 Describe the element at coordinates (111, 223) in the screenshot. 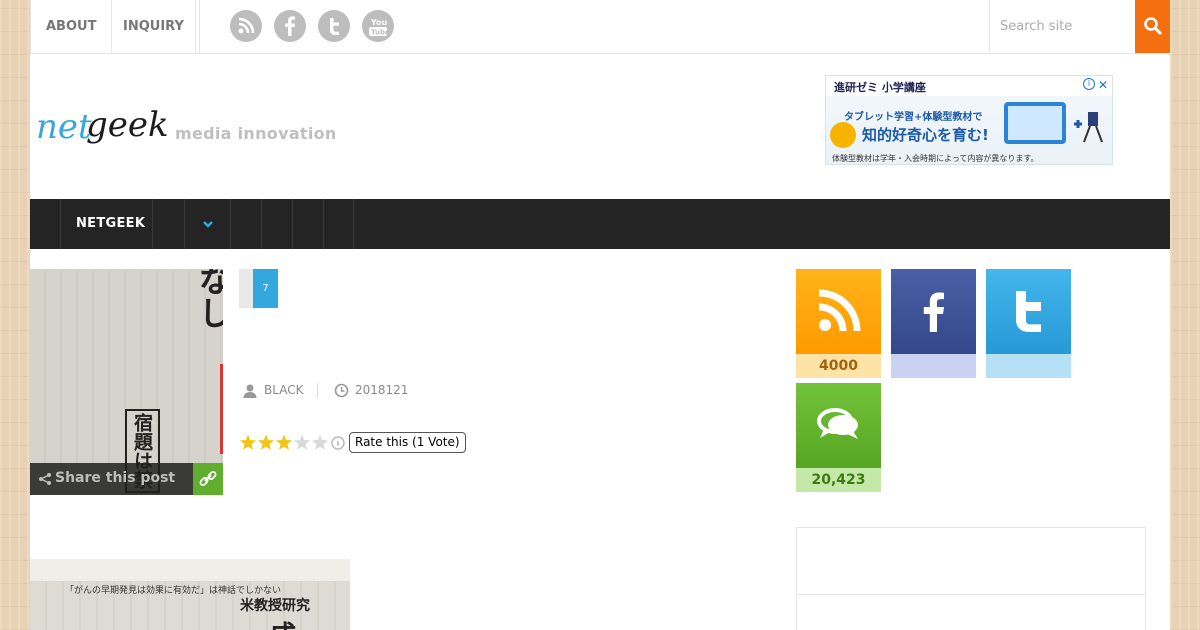

I see `nav-item-label: NETGEEK` at that location.